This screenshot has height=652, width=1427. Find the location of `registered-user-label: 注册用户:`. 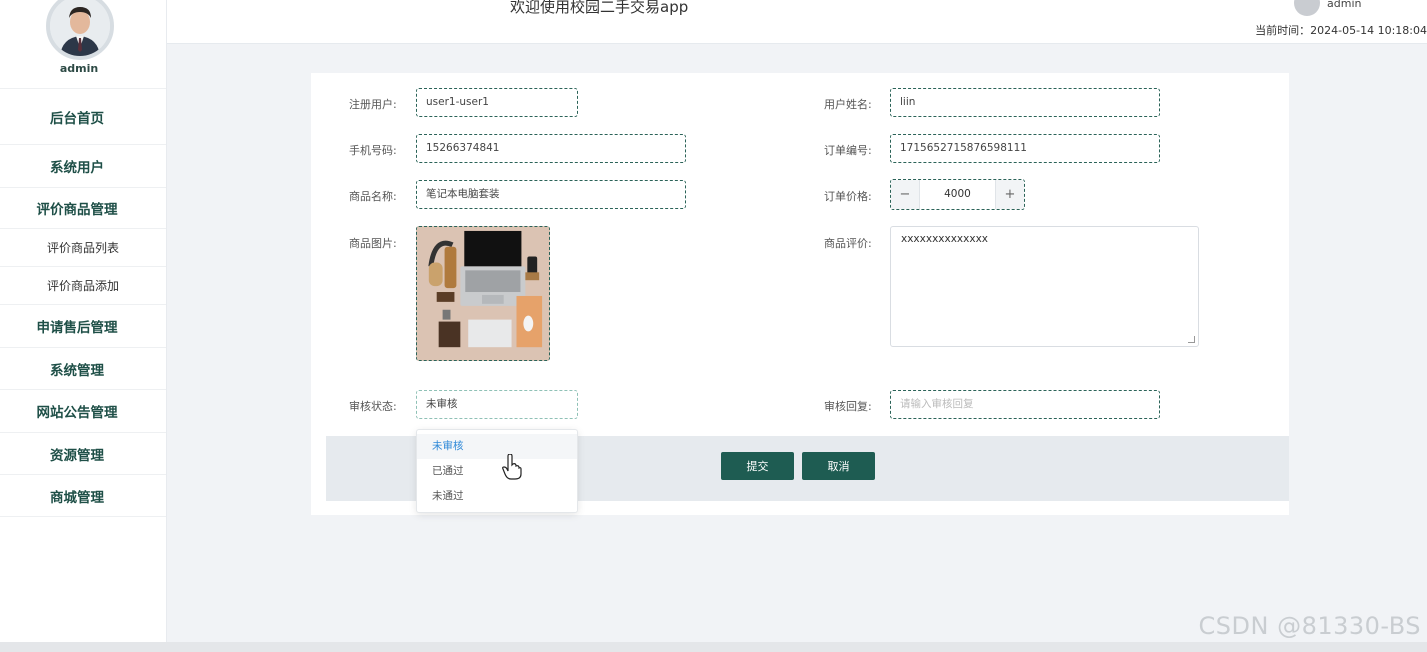

registered-user-label: 注册用户: is located at coordinates (373, 104).